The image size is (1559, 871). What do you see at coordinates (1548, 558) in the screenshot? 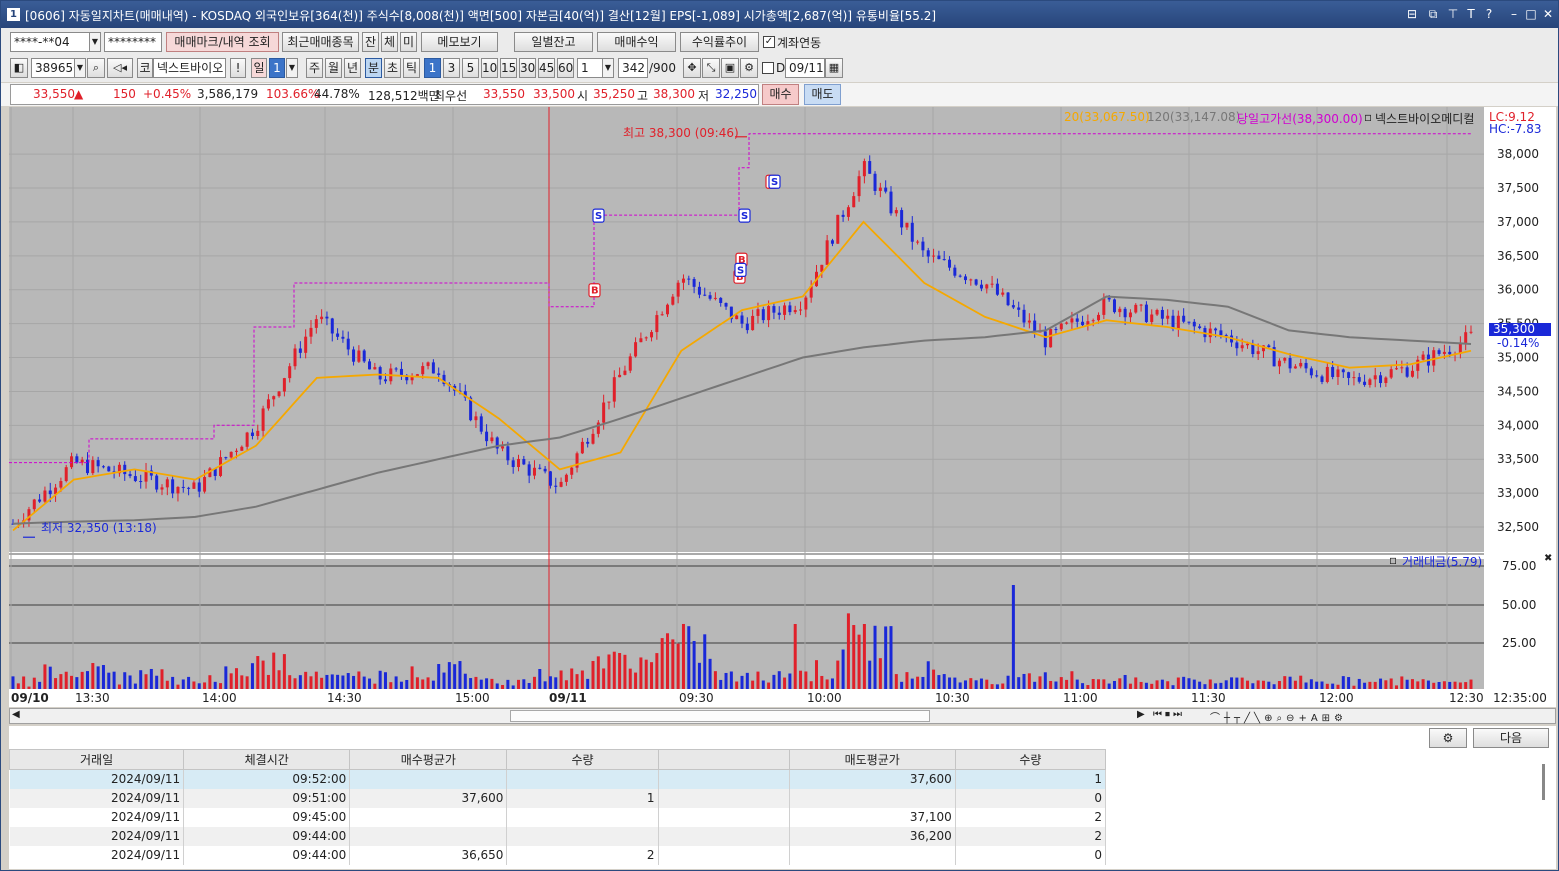
I see `panel-close-icon: ✖` at bounding box center [1548, 558].